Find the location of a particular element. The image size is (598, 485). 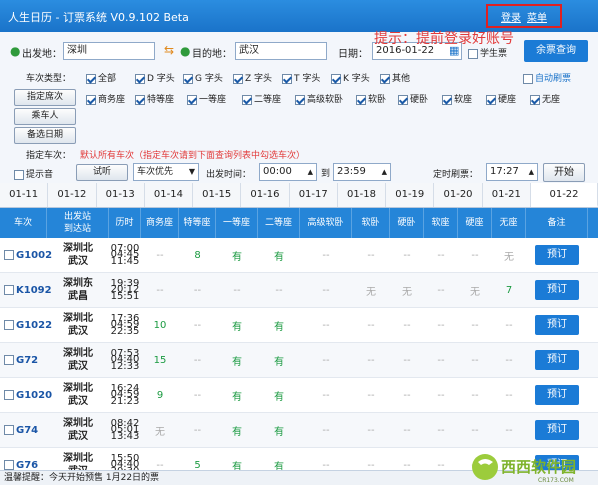

spinner-icon: ▲ is located at coordinates (384, 172).